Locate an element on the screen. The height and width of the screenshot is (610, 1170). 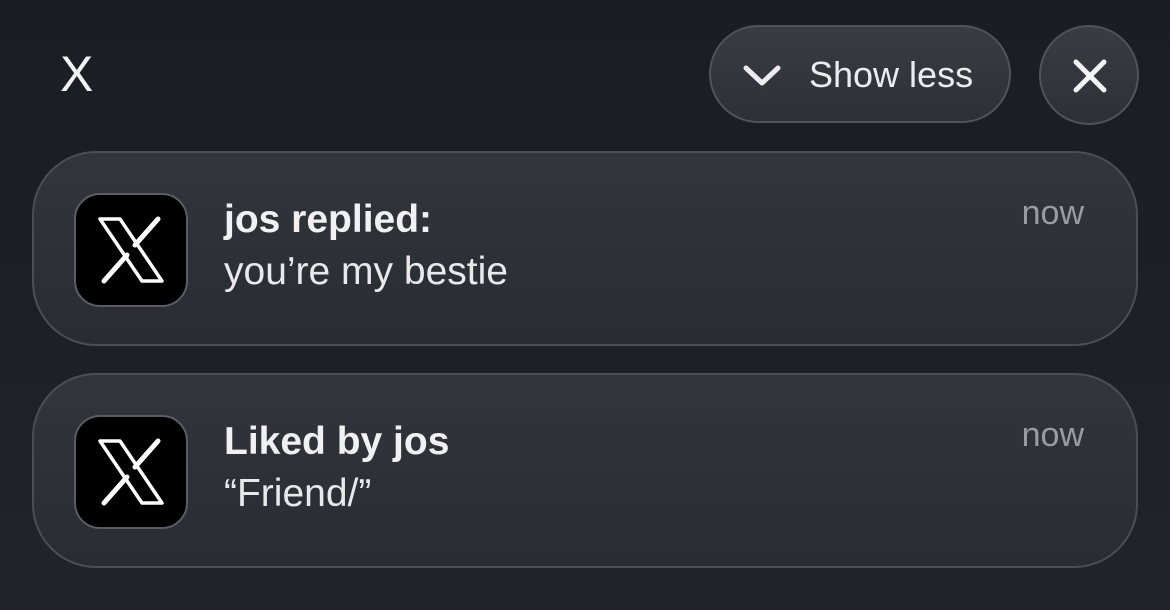
clear-notifications-button is located at coordinates (1089, 75).